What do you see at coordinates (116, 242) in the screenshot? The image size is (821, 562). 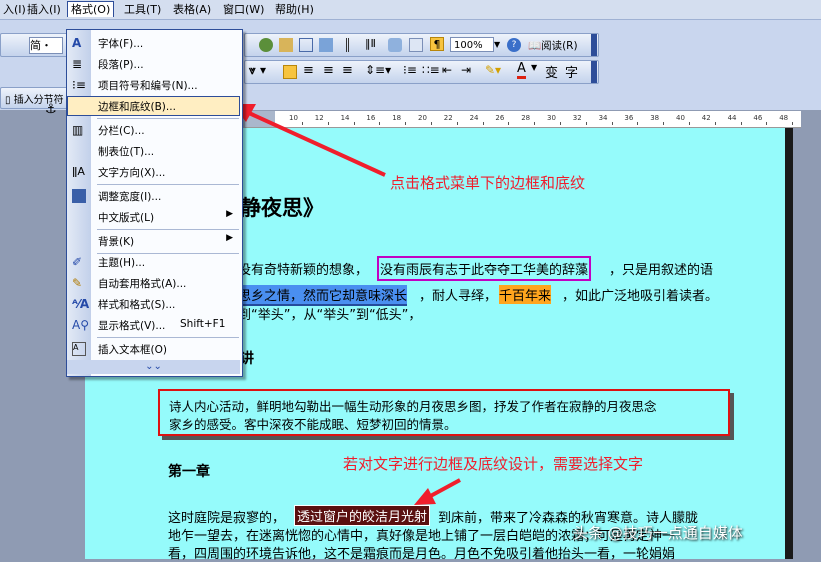 I see `menu-item-label: 背景(K)` at bounding box center [116, 242].